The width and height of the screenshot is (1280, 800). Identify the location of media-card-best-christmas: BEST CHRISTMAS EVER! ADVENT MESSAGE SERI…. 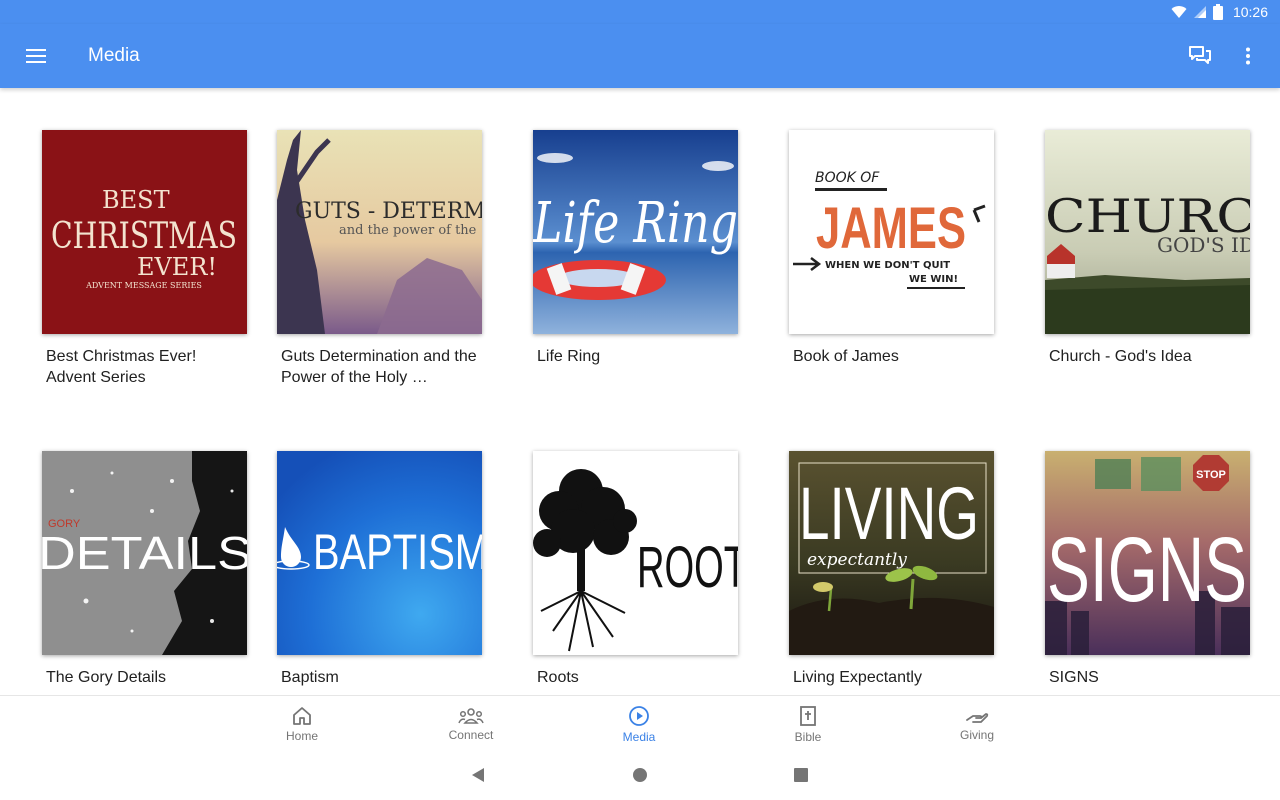
(144, 259).